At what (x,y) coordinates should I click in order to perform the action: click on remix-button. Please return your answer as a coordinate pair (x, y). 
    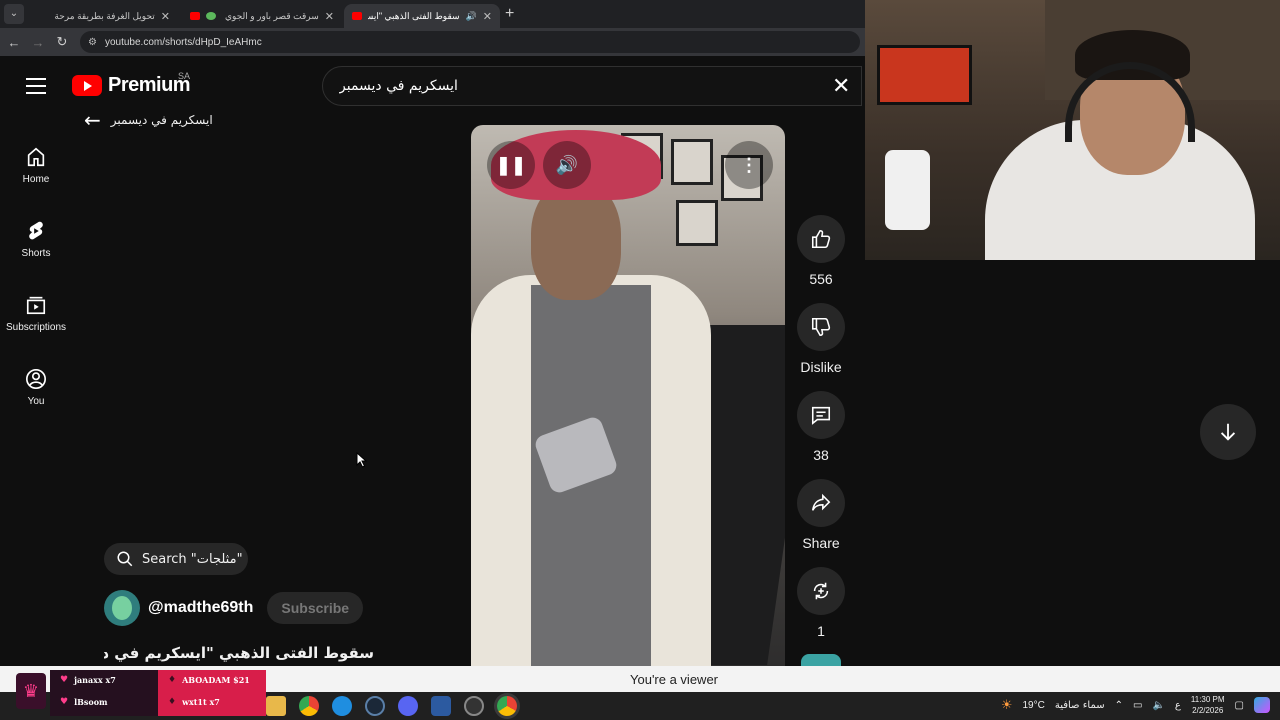
    Looking at the image, I should click on (821, 591).